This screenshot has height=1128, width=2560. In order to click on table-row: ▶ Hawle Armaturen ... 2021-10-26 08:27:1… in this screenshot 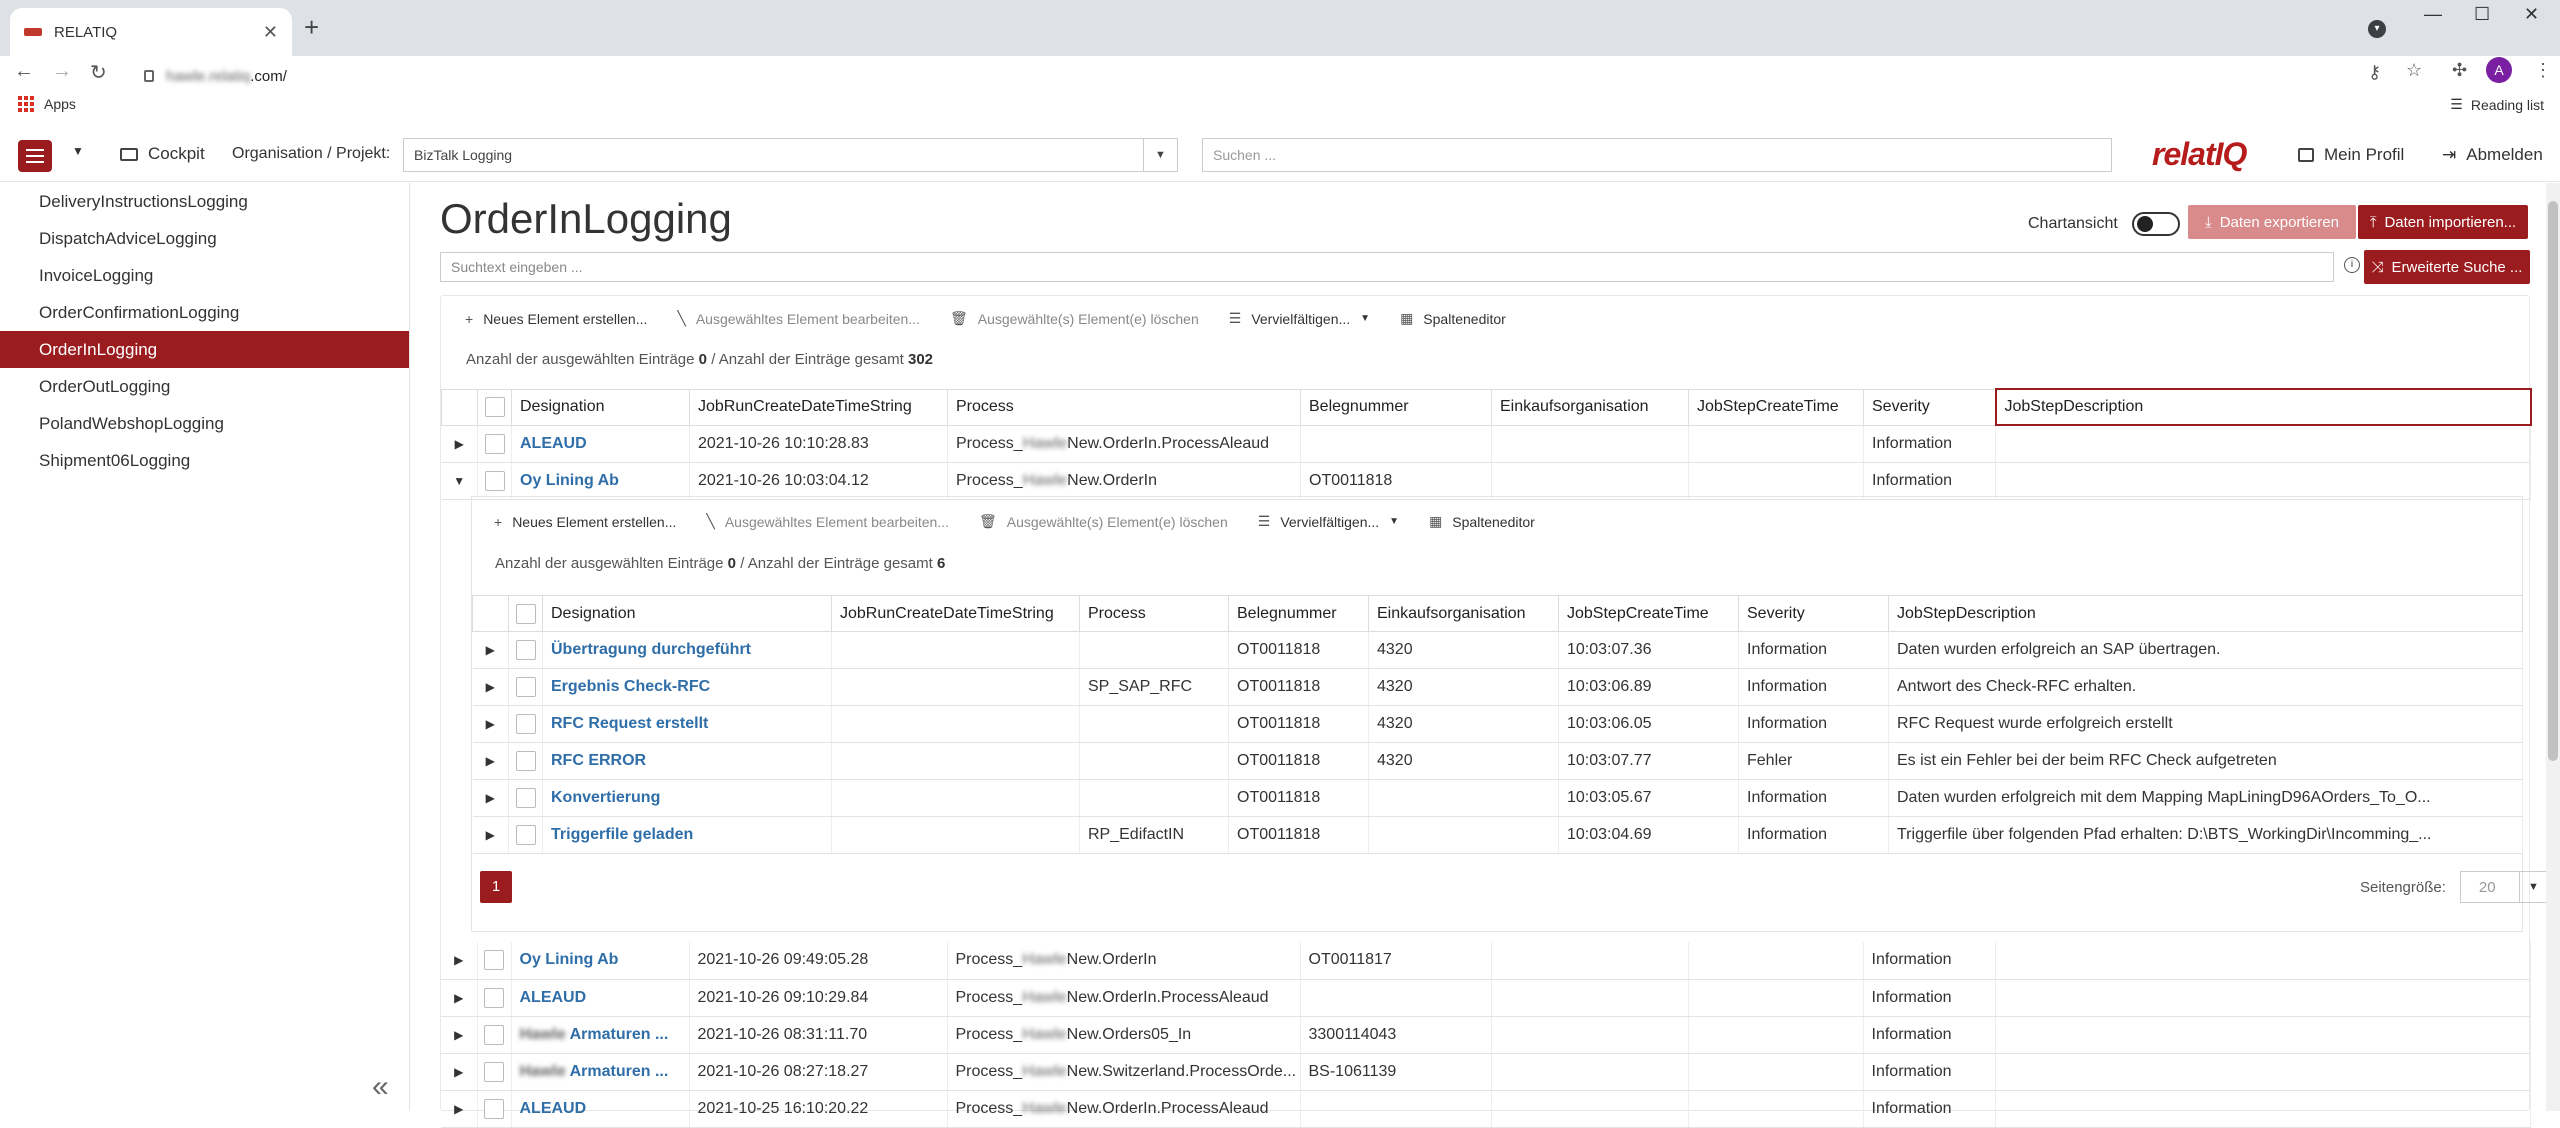, I will do `click(1486, 1072)`.